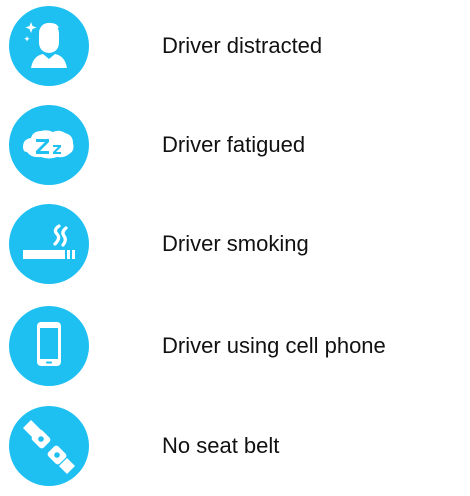  What do you see at coordinates (49, 446) in the screenshot?
I see `seat-belt-icon` at bounding box center [49, 446].